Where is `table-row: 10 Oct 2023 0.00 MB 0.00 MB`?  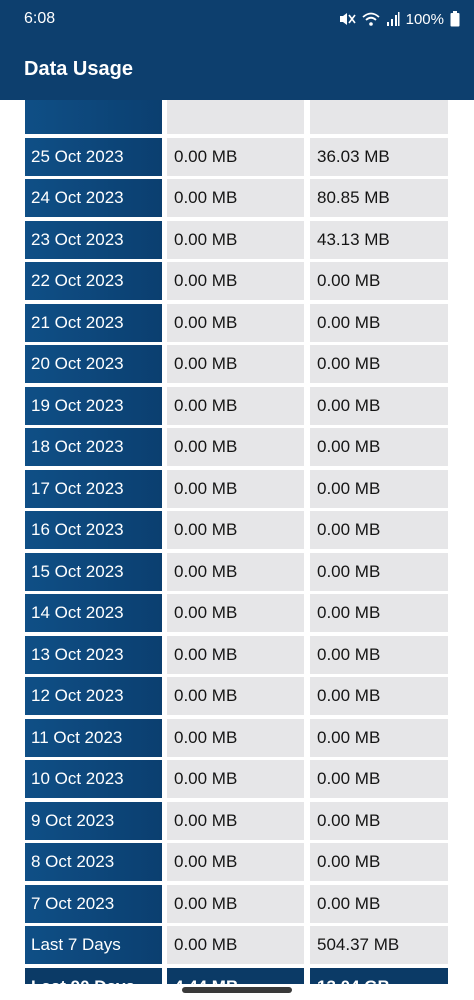
table-row: 10 Oct 2023 0.00 MB 0.00 MB is located at coordinates (237, 779).